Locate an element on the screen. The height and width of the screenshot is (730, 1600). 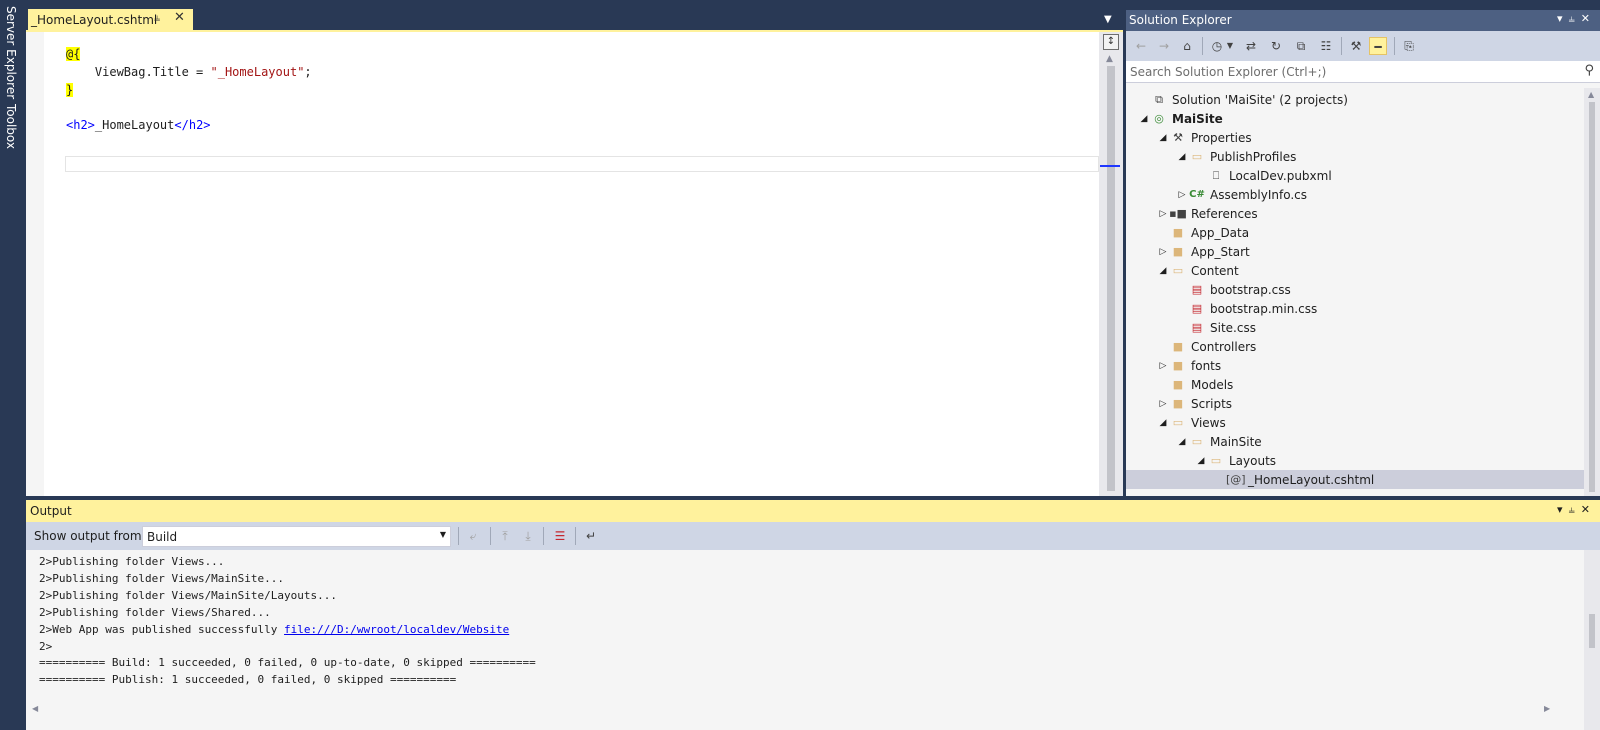
tree-item-label: LocalDev.pubxml is located at coordinates (1280, 175).